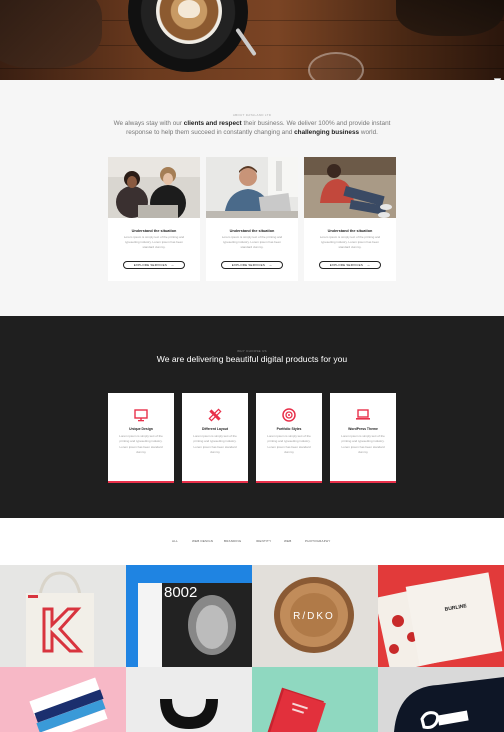 The width and height of the screenshot is (504, 732). What do you see at coordinates (263, 541) in the screenshot?
I see `filter-identity: IDENTITY` at bounding box center [263, 541].